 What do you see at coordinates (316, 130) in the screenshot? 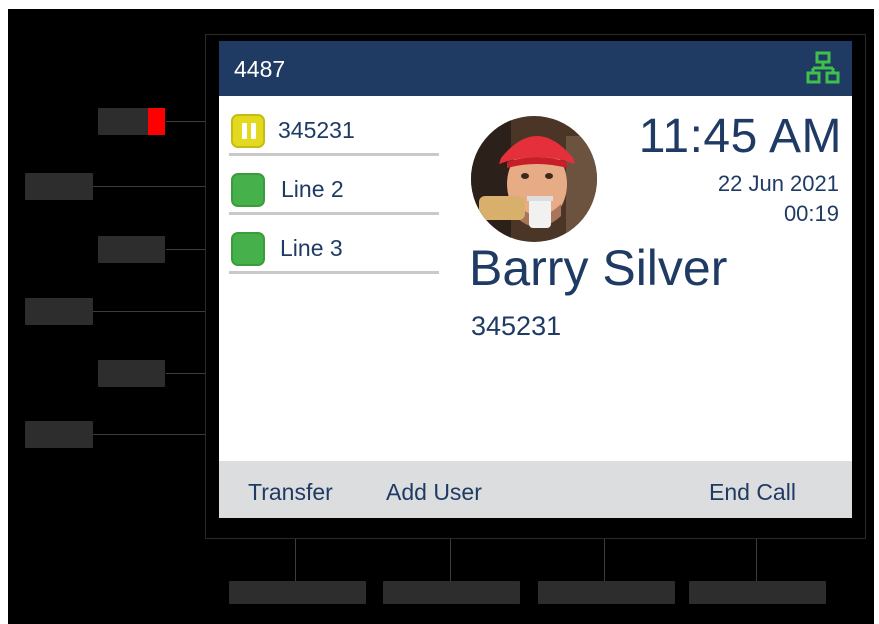
I see `line-label: 345231` at bounding box center [316, 130].